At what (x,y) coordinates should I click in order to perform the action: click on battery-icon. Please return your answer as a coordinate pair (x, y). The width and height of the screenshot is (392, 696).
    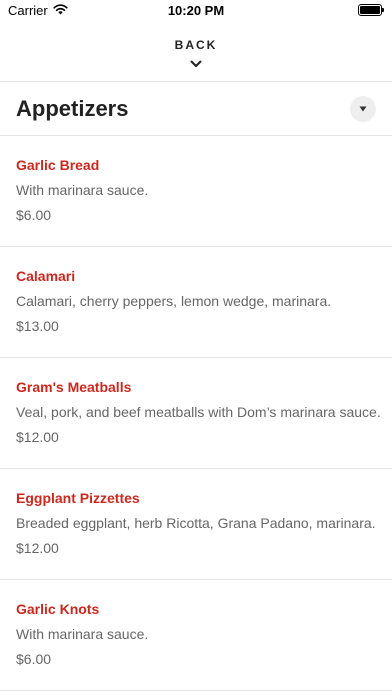
    Looking at the image, I should click on (371, 10).